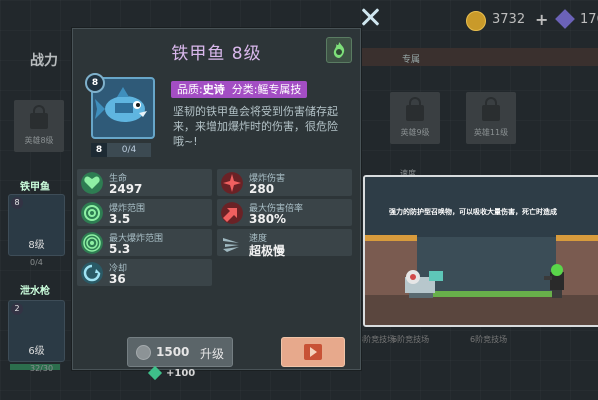  What do you see at coordinates (92, 183) in the screenshot?
I see `heart-icon` at bounding box center [92, 183].